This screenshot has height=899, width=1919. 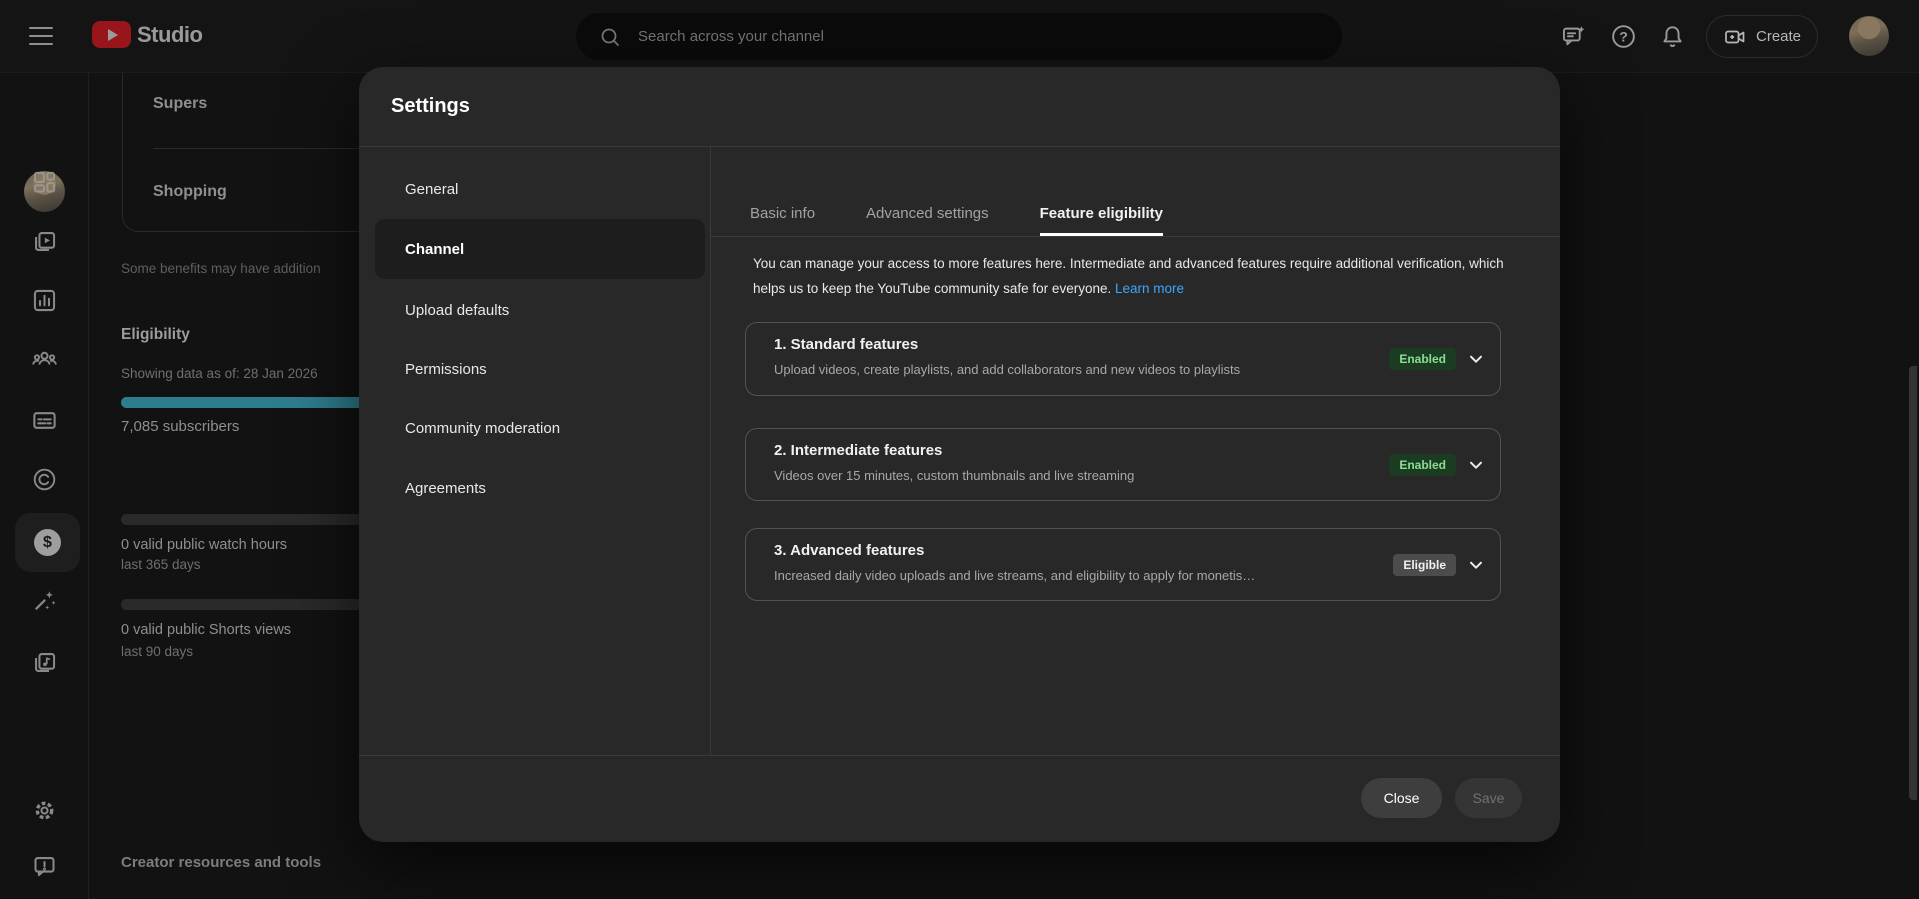 I want to click on dialog-title: Settings, so click(x=430, y=106).